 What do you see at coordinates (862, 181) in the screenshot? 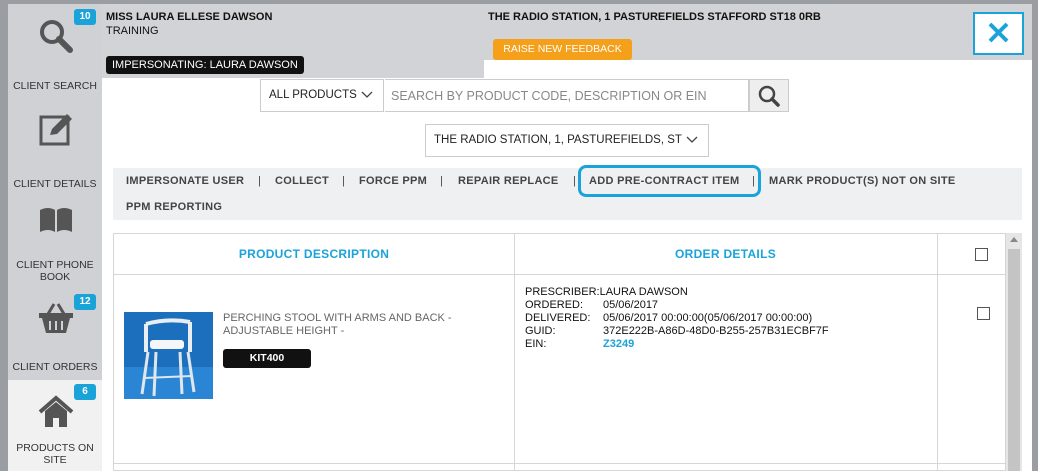
I see `mark-not-on-site-link: MARK PRODUCT(S) NOT ON SITE` at bounding box center [862, 181].